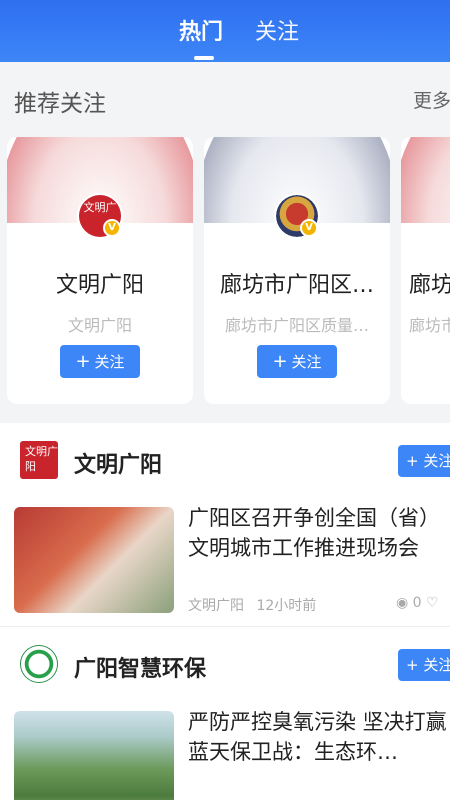 This screenshot has width=450, height=800. What do you see at coordinates (60, 104) in the screenshot?
I see `recommend-title: 推荐关注` at bounding box center [60, 104].